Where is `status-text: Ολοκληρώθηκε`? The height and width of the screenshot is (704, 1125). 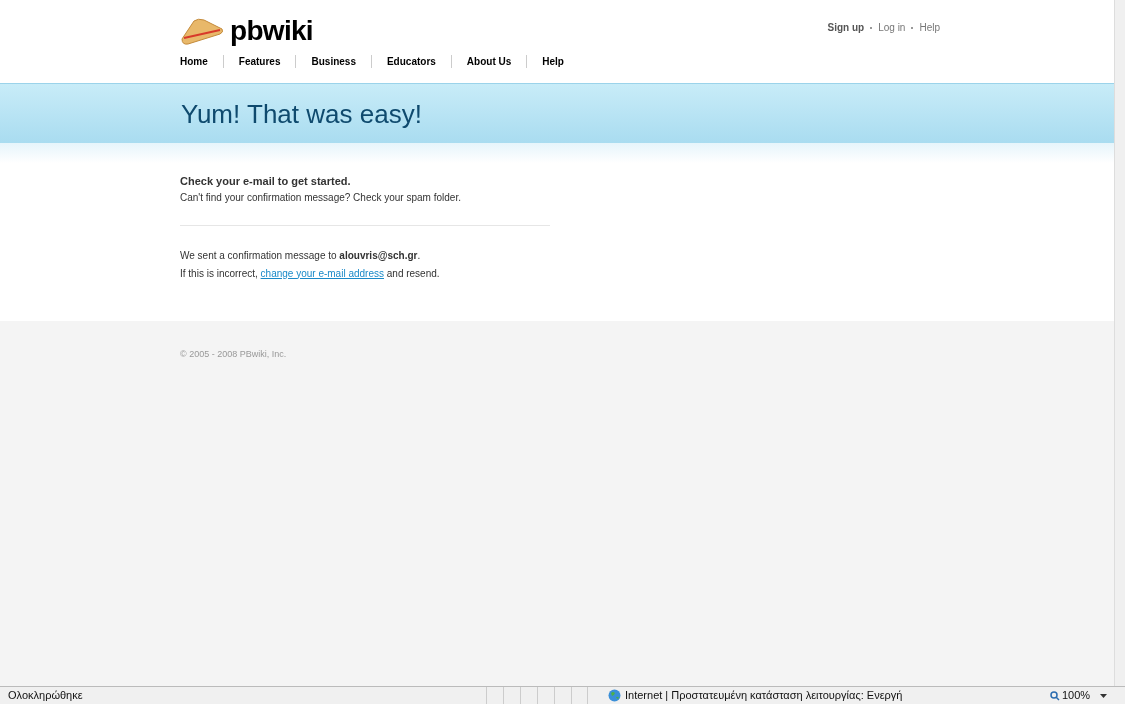
status-text: Ολοκληρώθηκε is located at coordinates (46, 696).